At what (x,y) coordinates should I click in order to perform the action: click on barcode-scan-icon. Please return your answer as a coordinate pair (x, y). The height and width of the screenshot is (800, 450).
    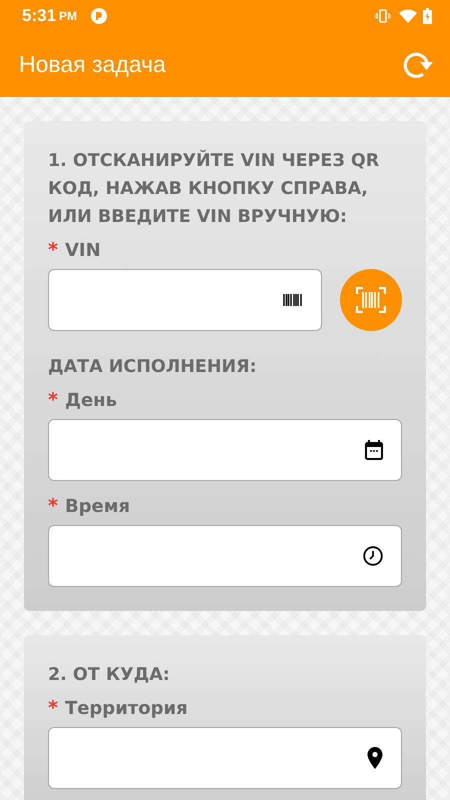
    Looking at the image, I should click on (371, 300).